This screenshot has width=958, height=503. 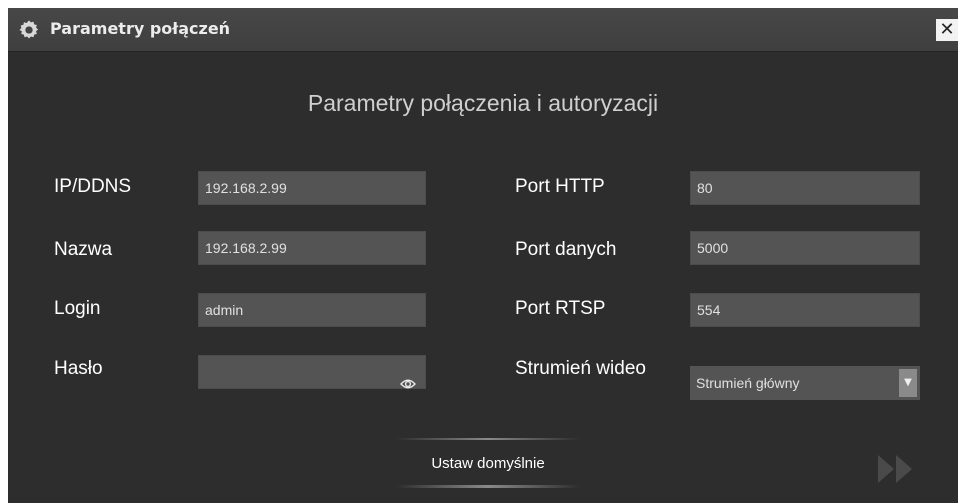 I want to click on close-button: ✕, so click(x=947, y=30).